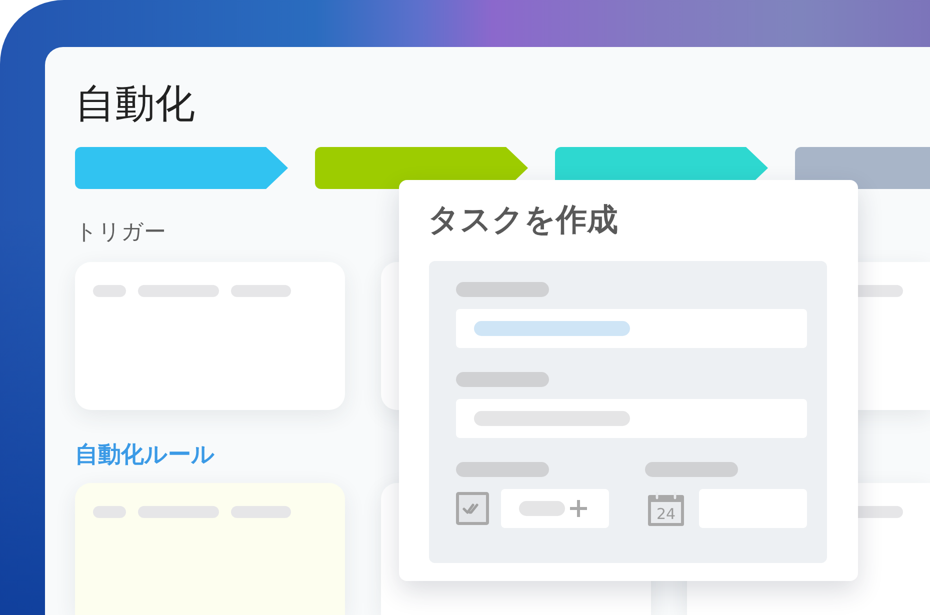 The height and width of the screenshot is (615, 930). What do you see at coordinates (145, 455) in the screenshot?
I see `section-heading: 自動化ルール` at bounding box center [145, 455].